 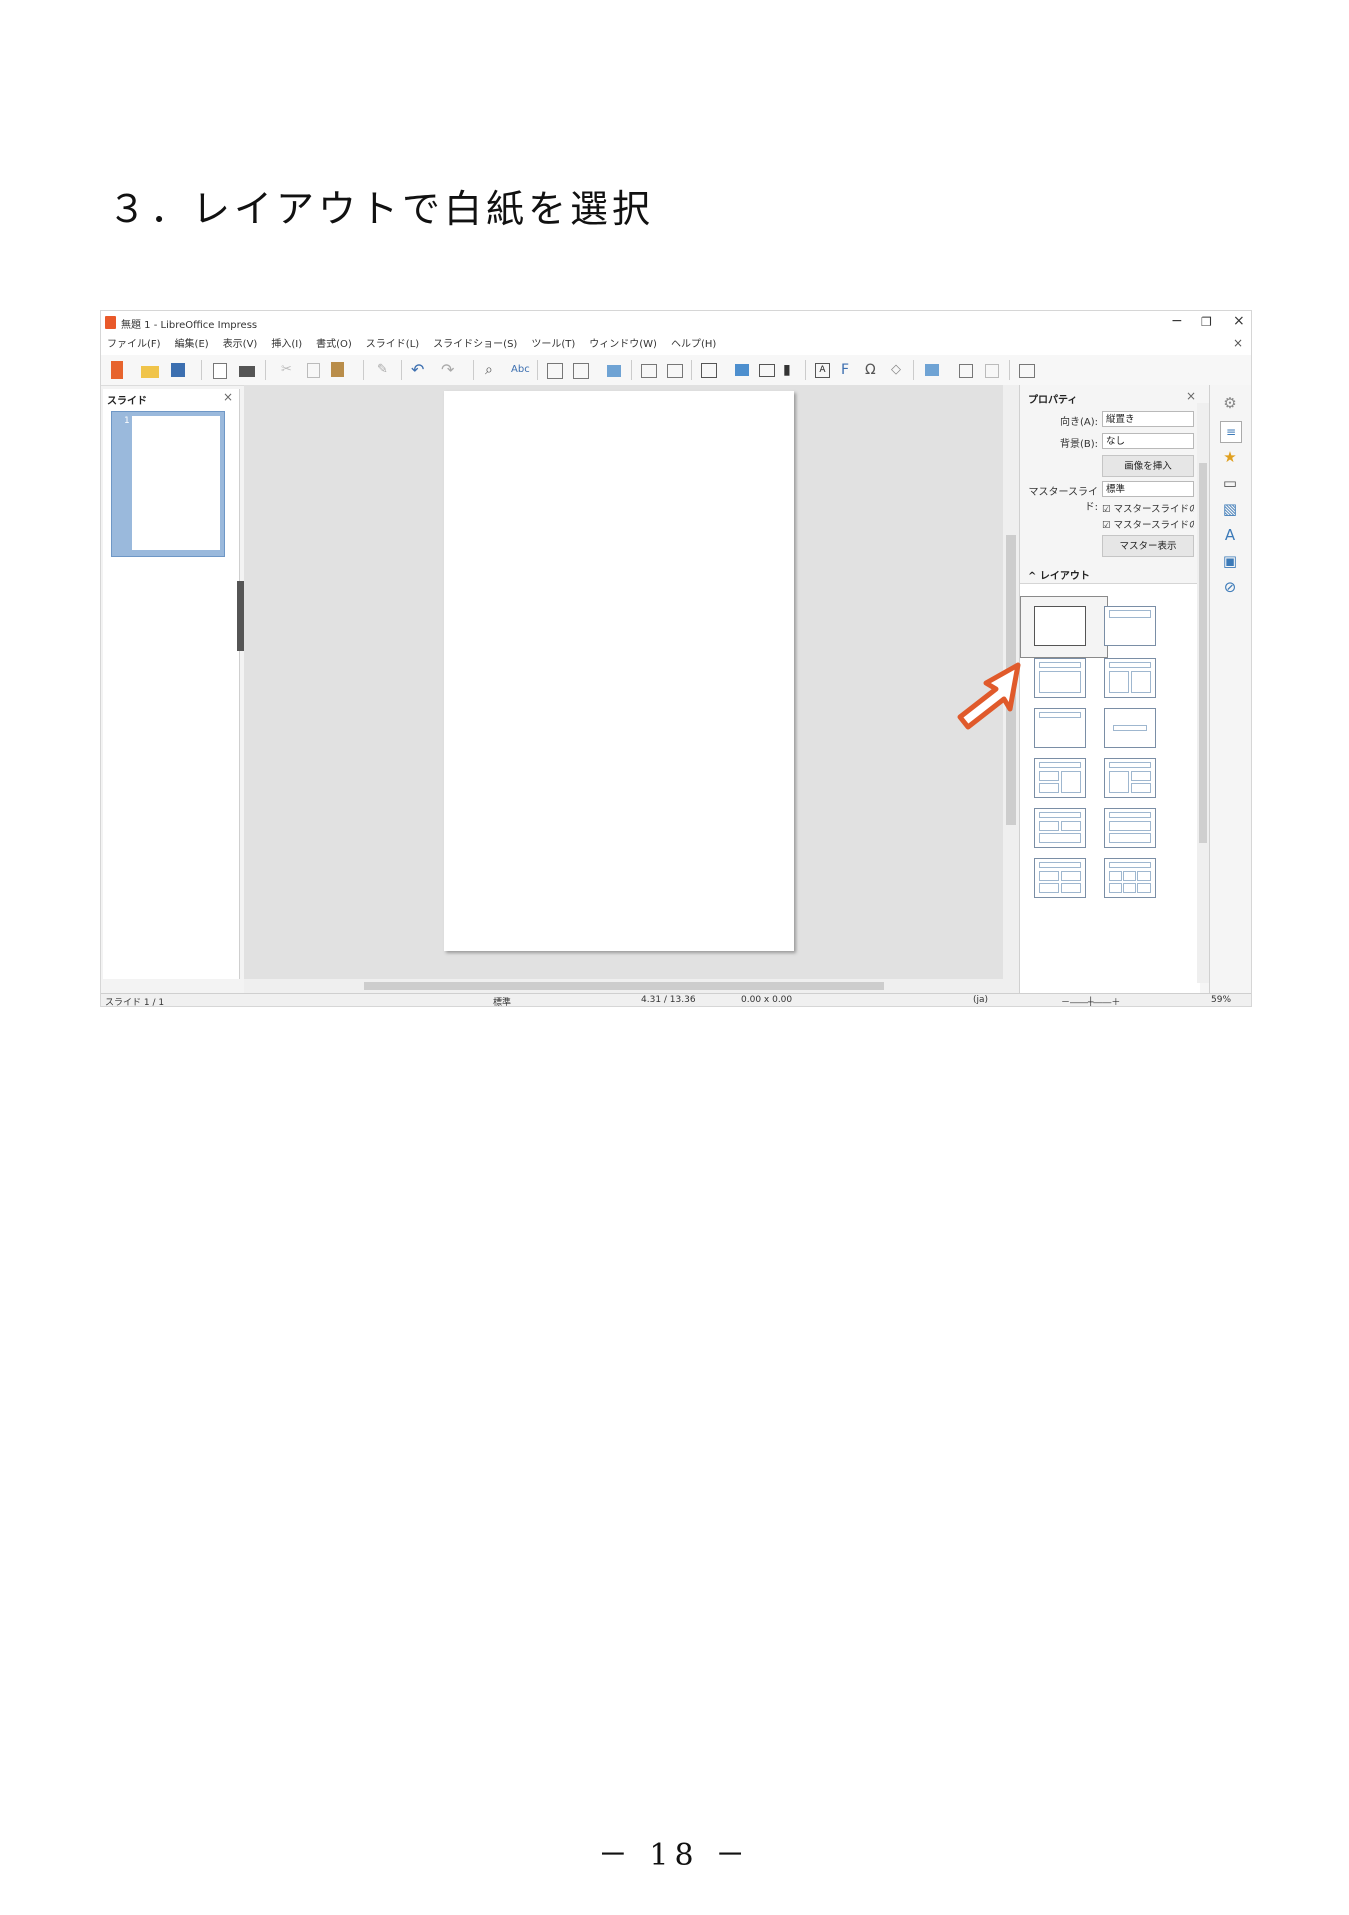 I want to click on print-icon, so click(x=247, y=371).